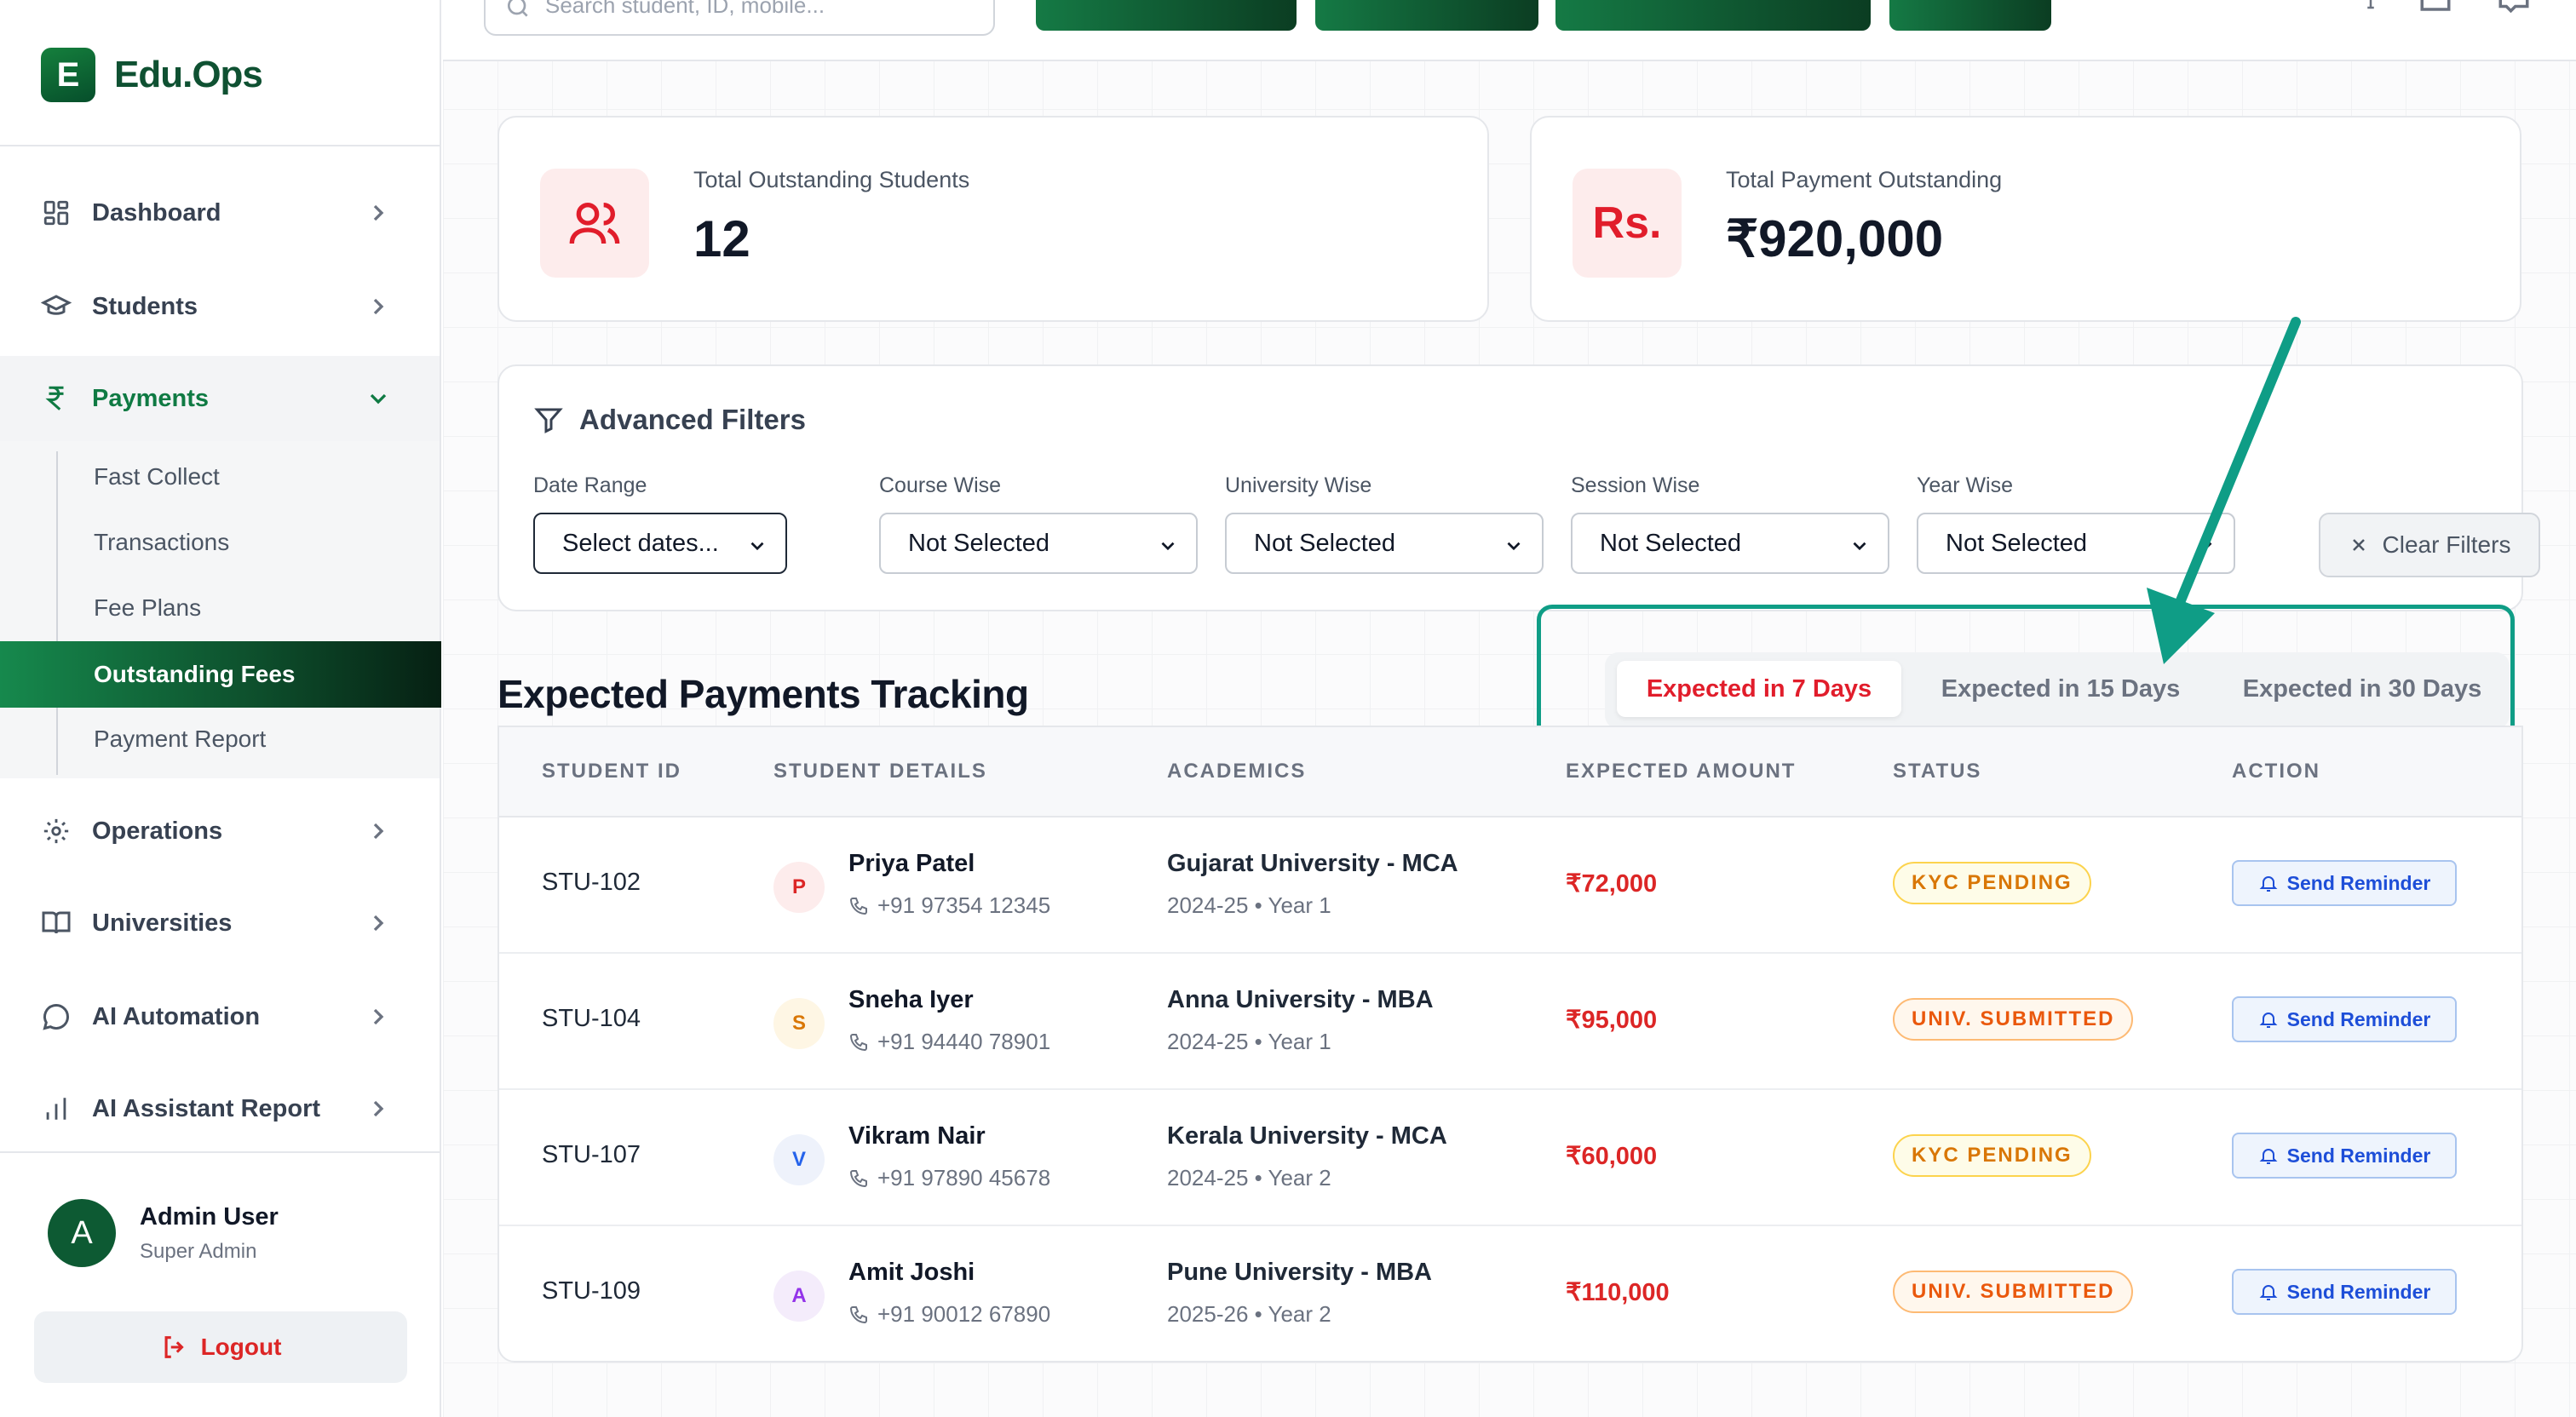  What do you see at coordinates (2017, 543) in the screenshot?
I see `year-wise-value: Not Selected` at bounding box center [2017, 543].